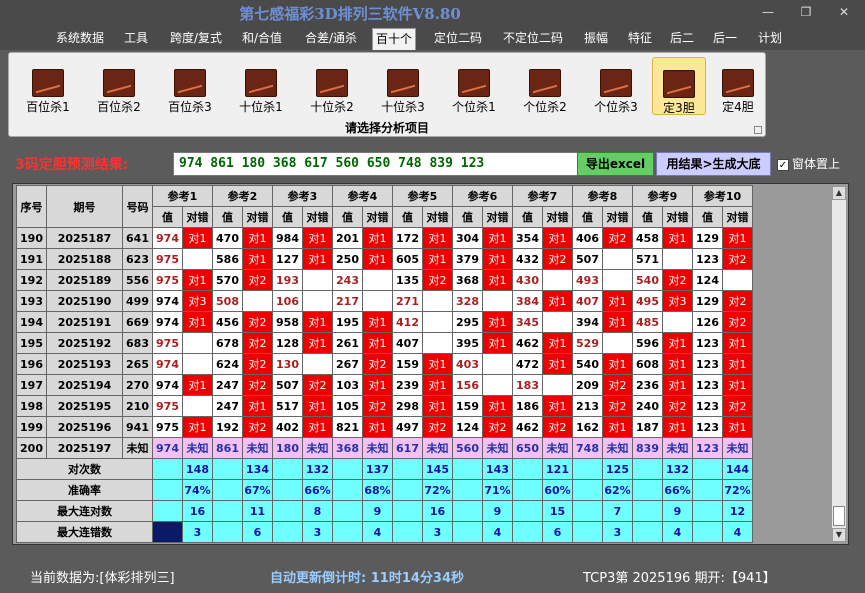  What do you see at coordinates (682, 39) in the screenshot?
I see `menu-item-10: 后二` at bounding box center [682, 39].